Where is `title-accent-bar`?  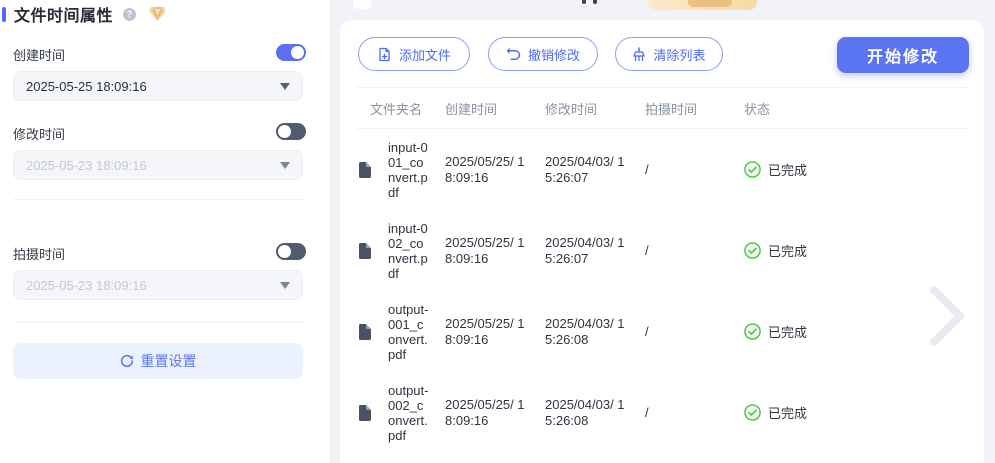 title-accent-bar is located at coordinates (4, 14).